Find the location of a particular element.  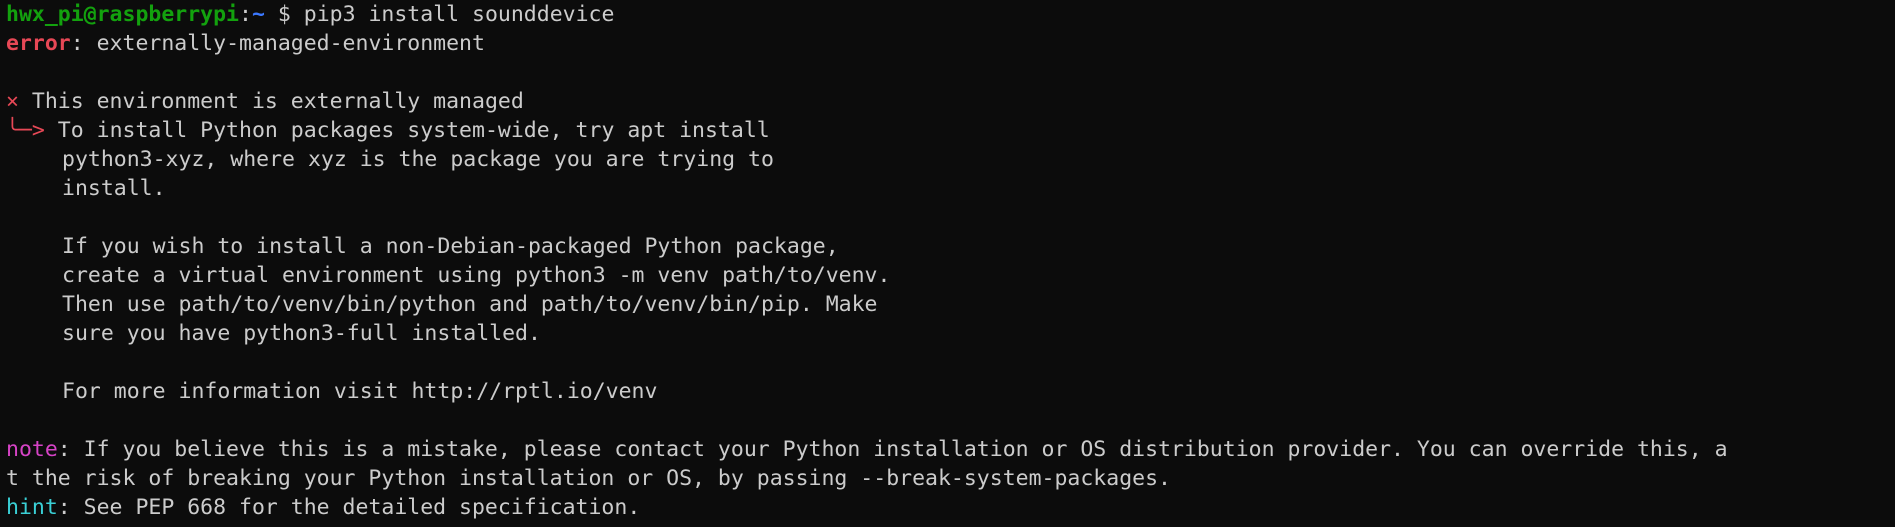

prompt-dollar: $ is located at coordinates (284, 14).